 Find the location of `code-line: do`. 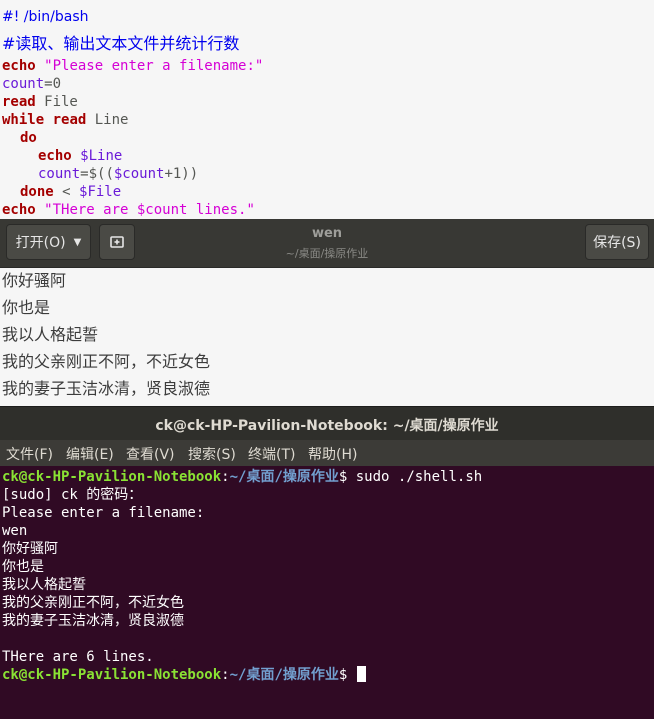

code-line: do is located at coordinates (28, 138).